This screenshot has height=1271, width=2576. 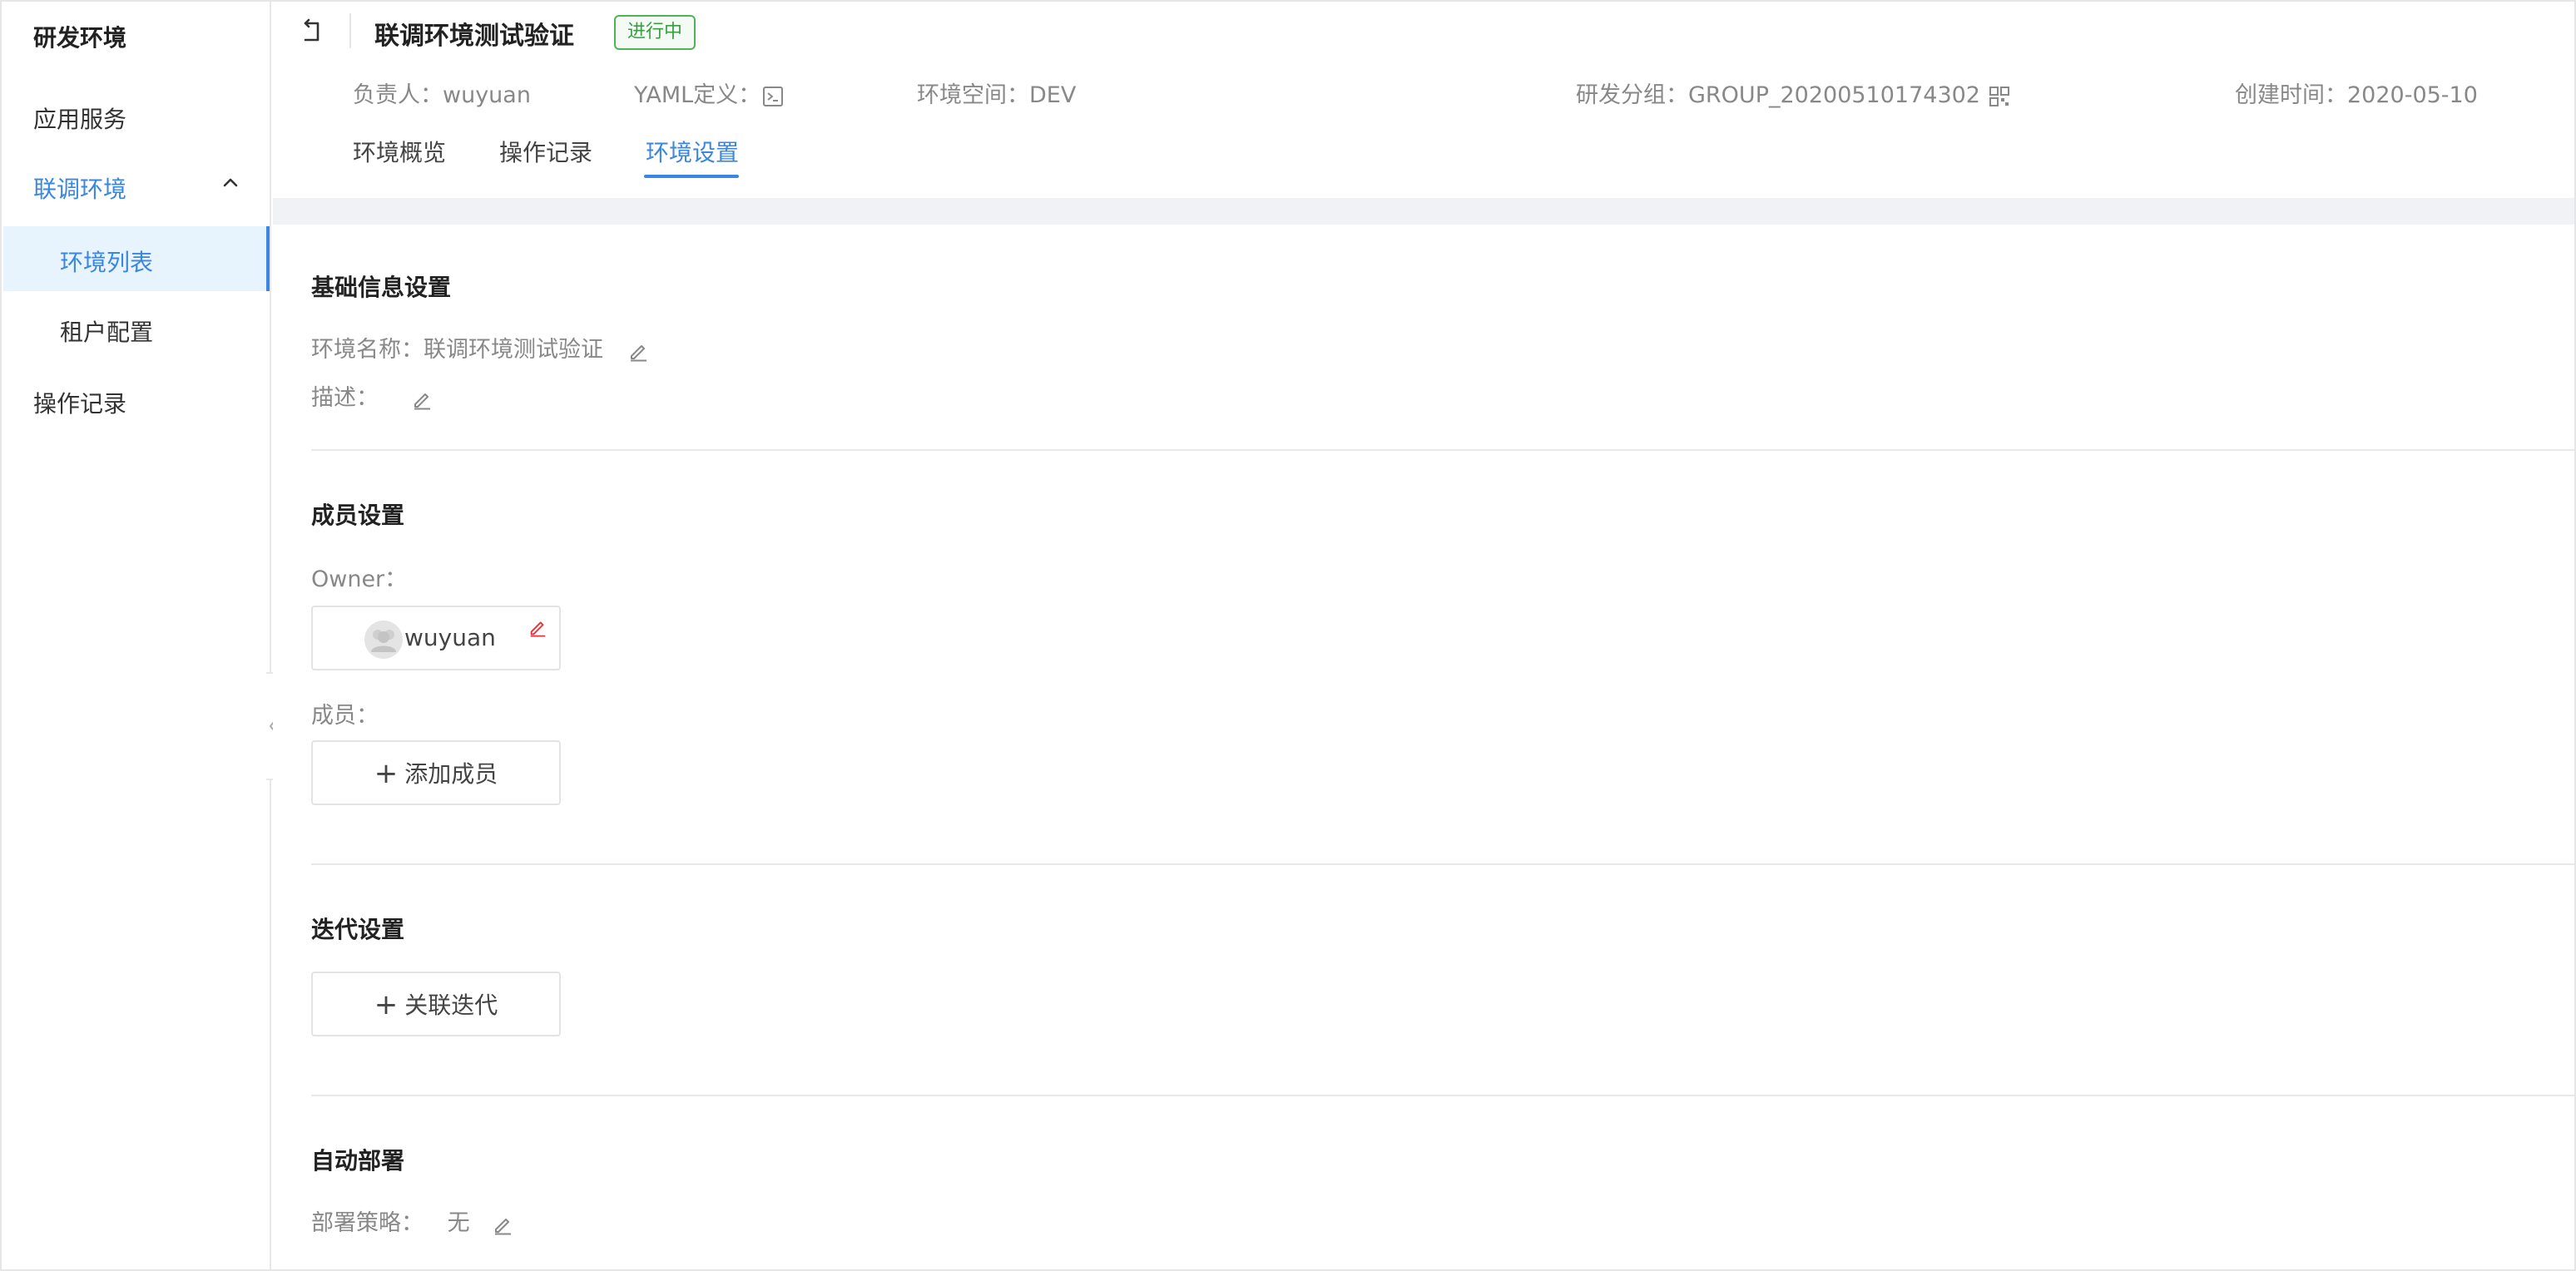 What do you see at coordinates (474, 36) in the screenshot?
I see `page-title: 联调环境测试验证` at bounding box center [474, 36].